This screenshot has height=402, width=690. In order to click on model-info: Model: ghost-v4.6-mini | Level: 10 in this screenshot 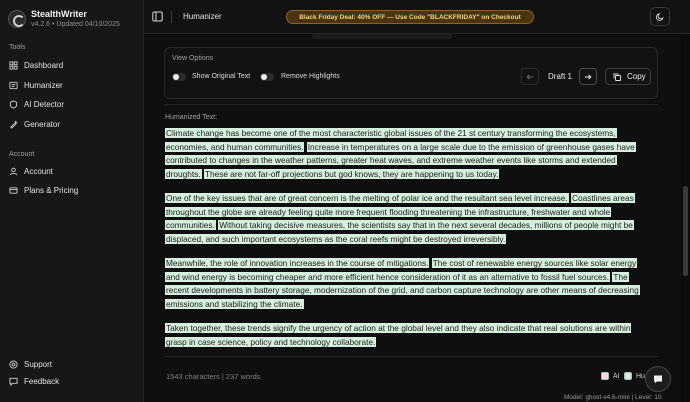, I will do `click(613, 397)`.